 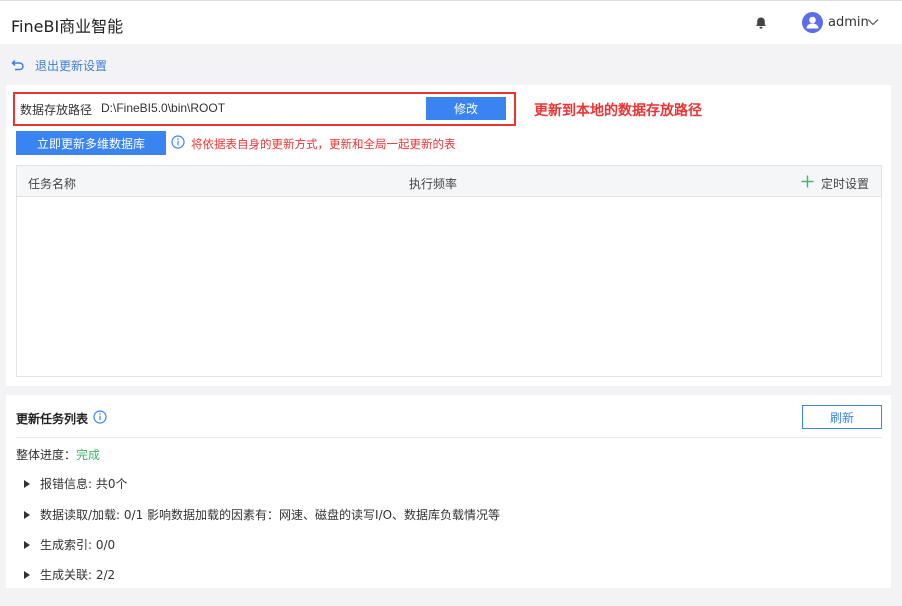 I want to click on avatar, so click(x=812, y=22).